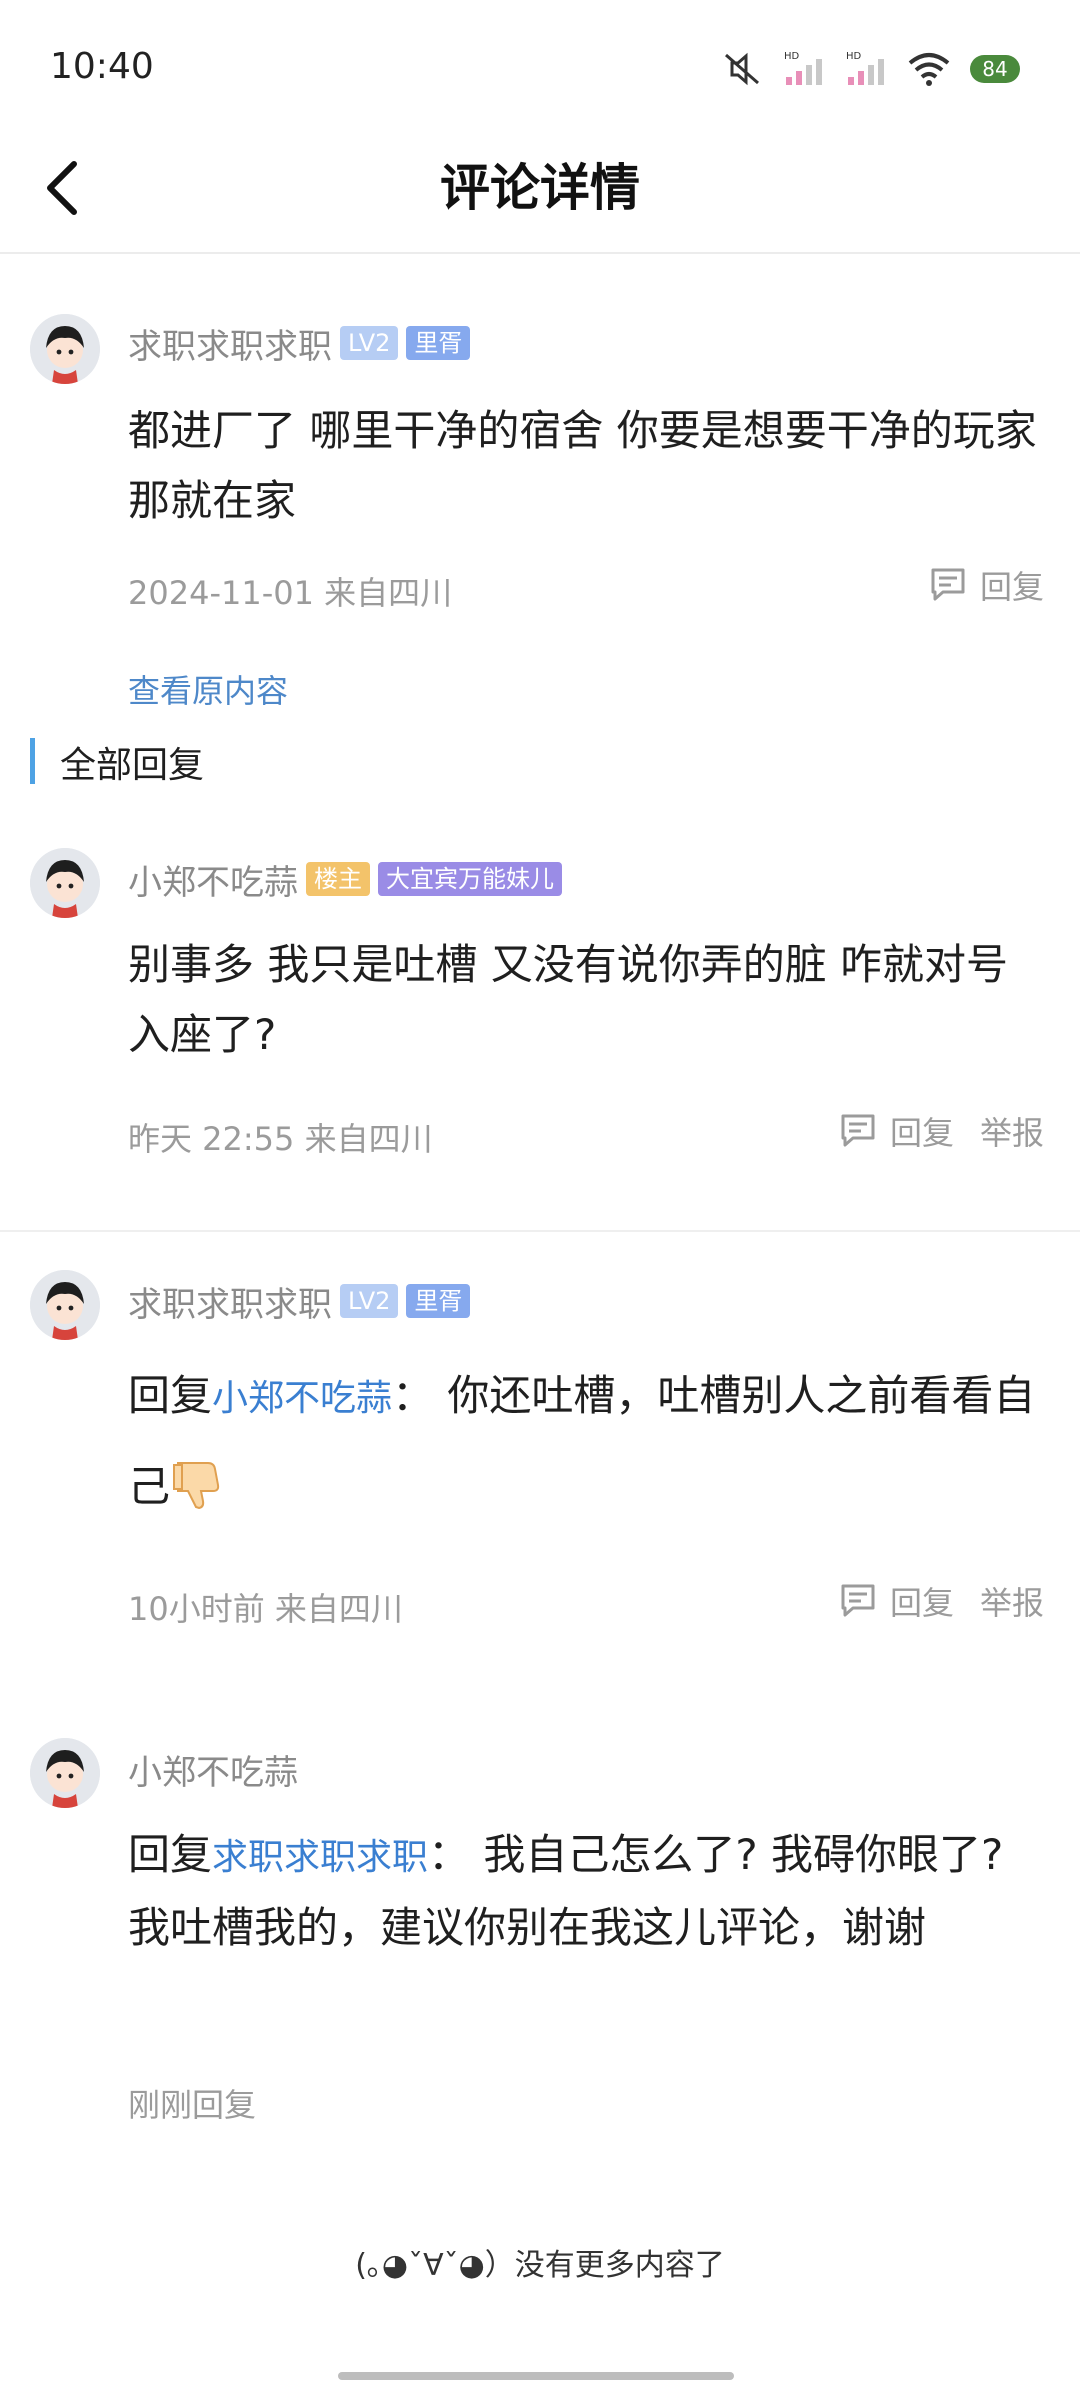 The width and height of the screenshot is (1080, 2400). I want to click on reply-text: 别事多 我只是吐槽 又没有说你弄的脏 咋就对号入座了?, so click(568, 999).